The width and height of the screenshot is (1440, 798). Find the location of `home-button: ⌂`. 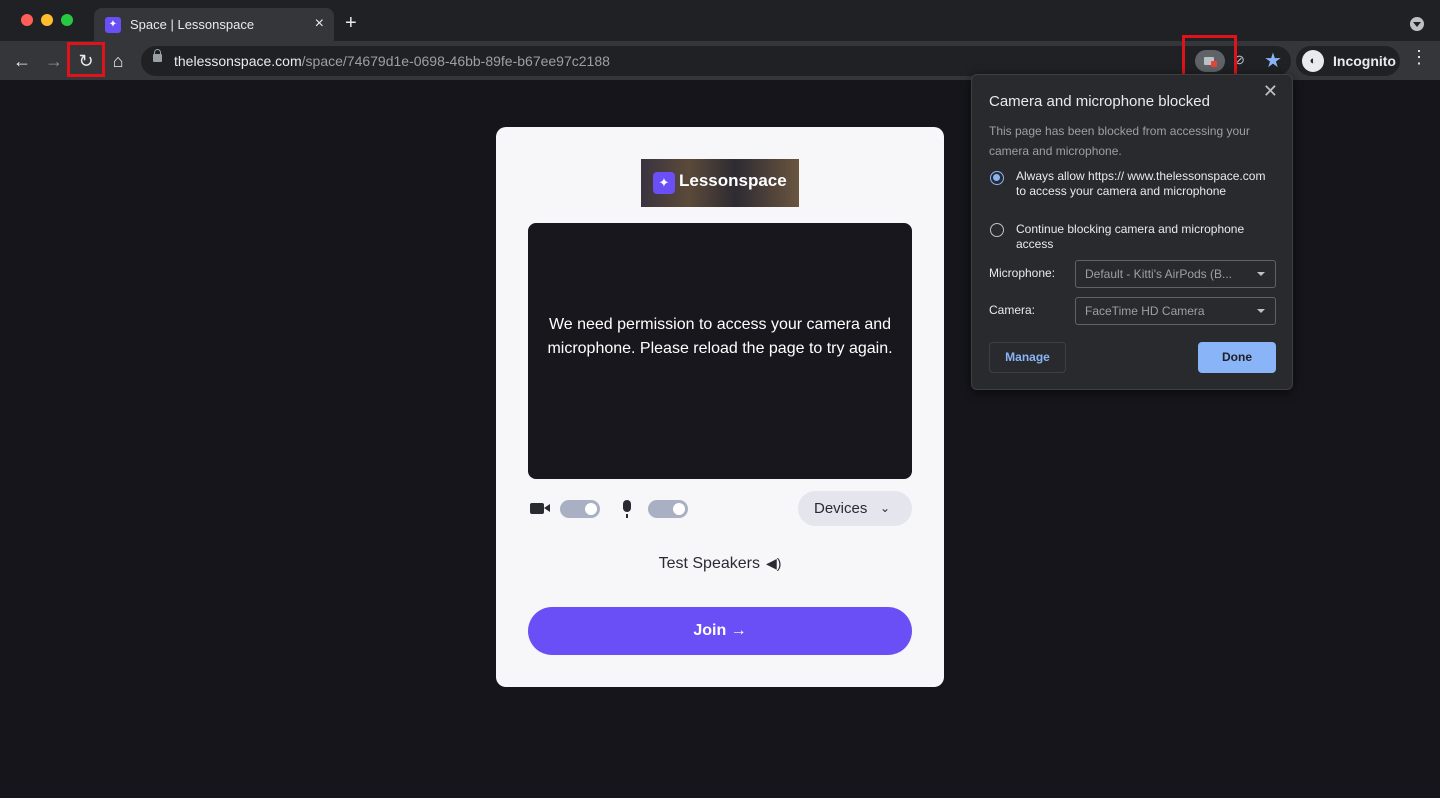

home-button: ⌂ is located at coordinates (118, 61).